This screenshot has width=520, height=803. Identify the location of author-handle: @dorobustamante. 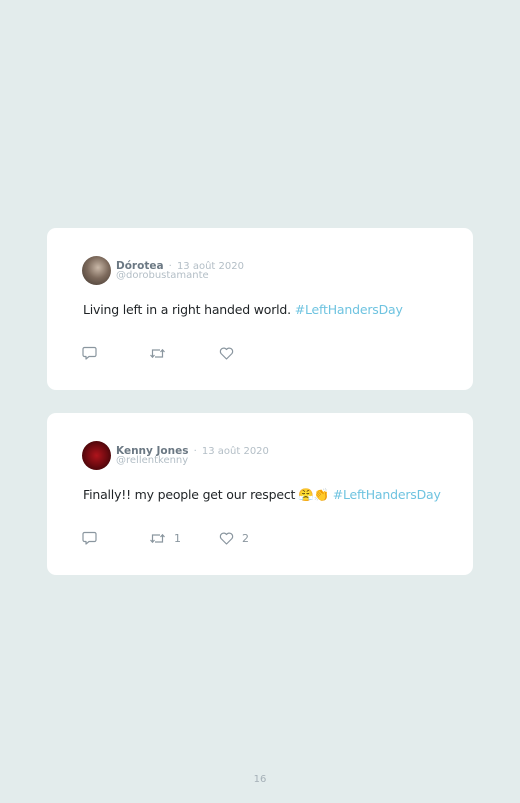
(162, 275).